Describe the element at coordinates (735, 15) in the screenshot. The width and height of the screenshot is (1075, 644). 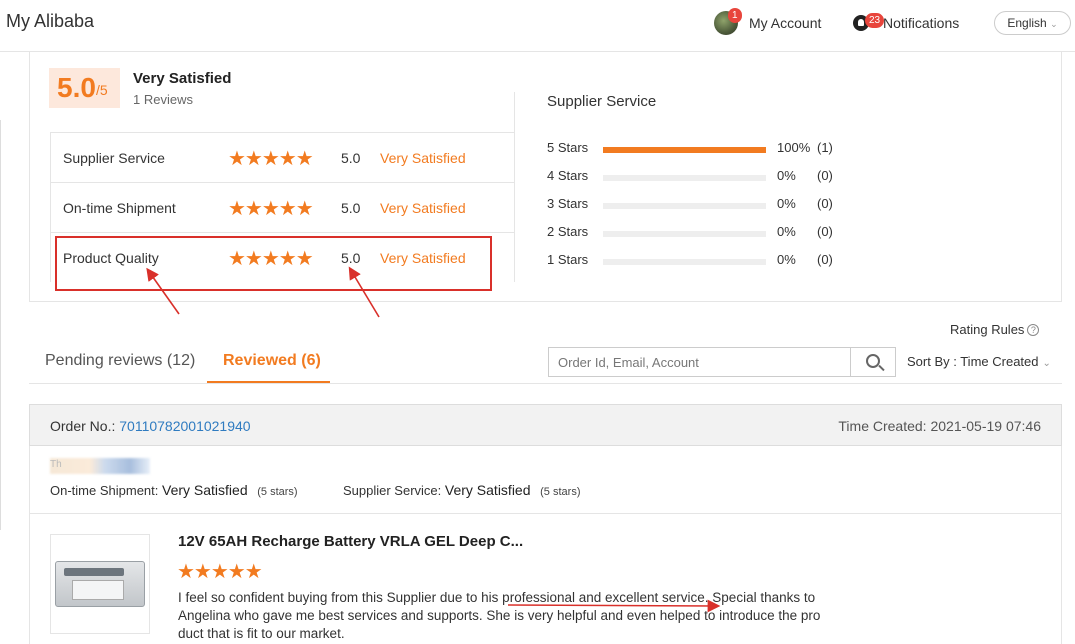
I see `account-badge: 1` at that location.